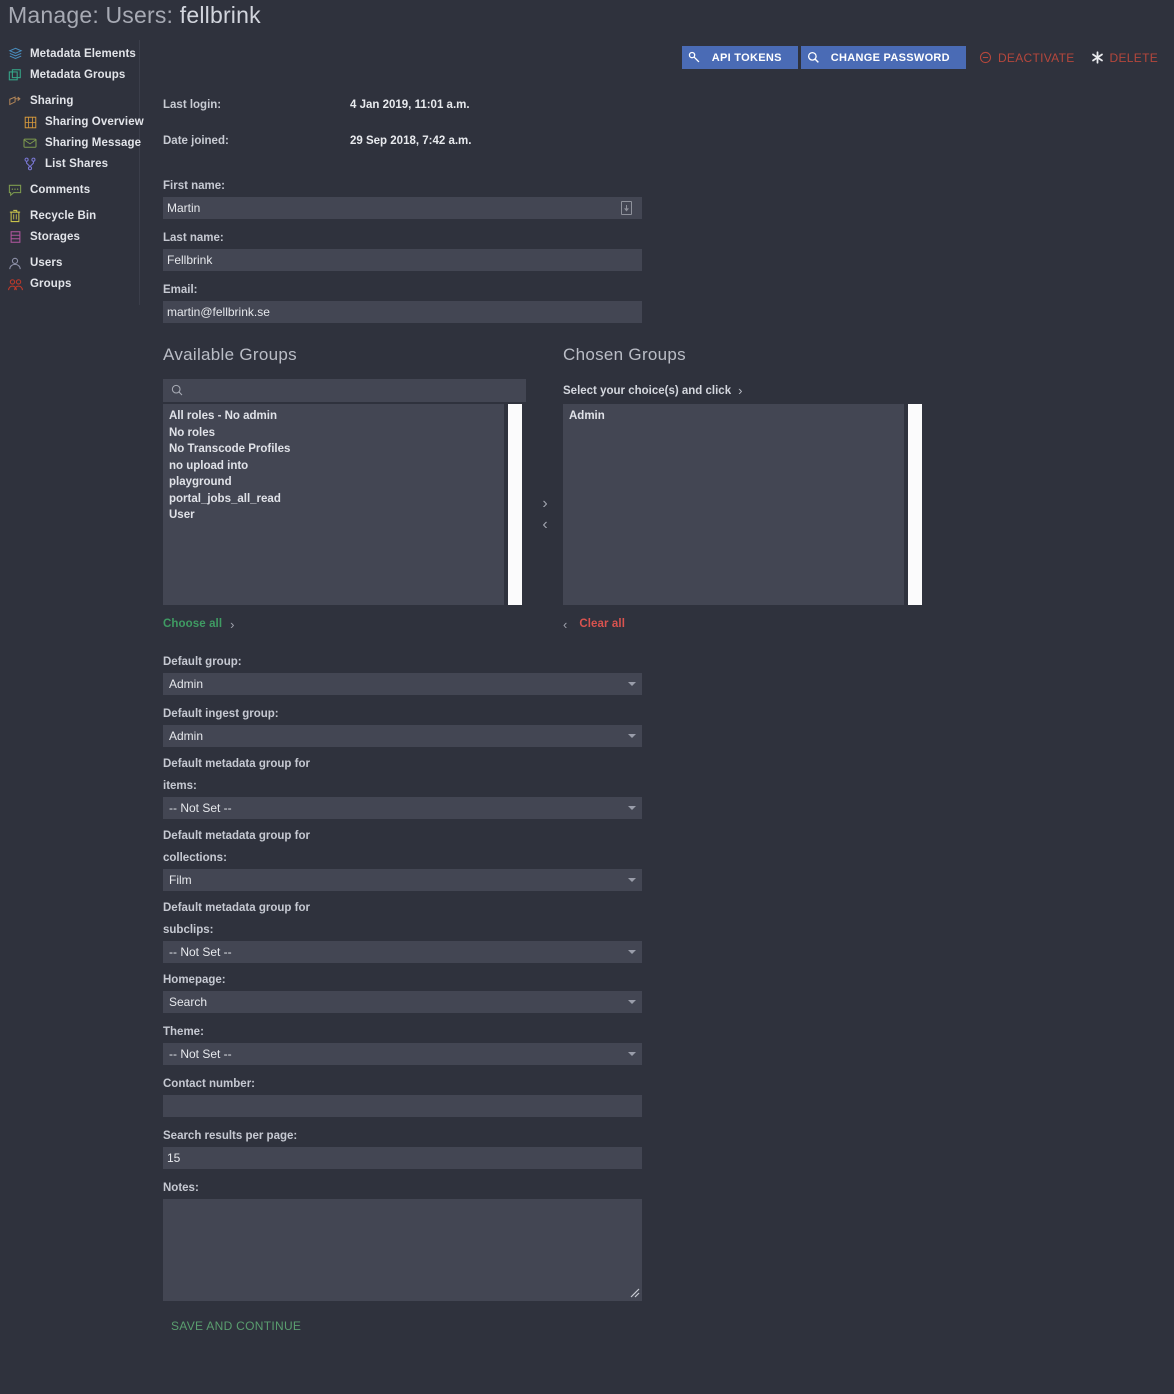 This screenshot has width=1174, height=1394. Describe the element at coordinates (402, 1054) in the screenshot. I see `theme-select` at that location.